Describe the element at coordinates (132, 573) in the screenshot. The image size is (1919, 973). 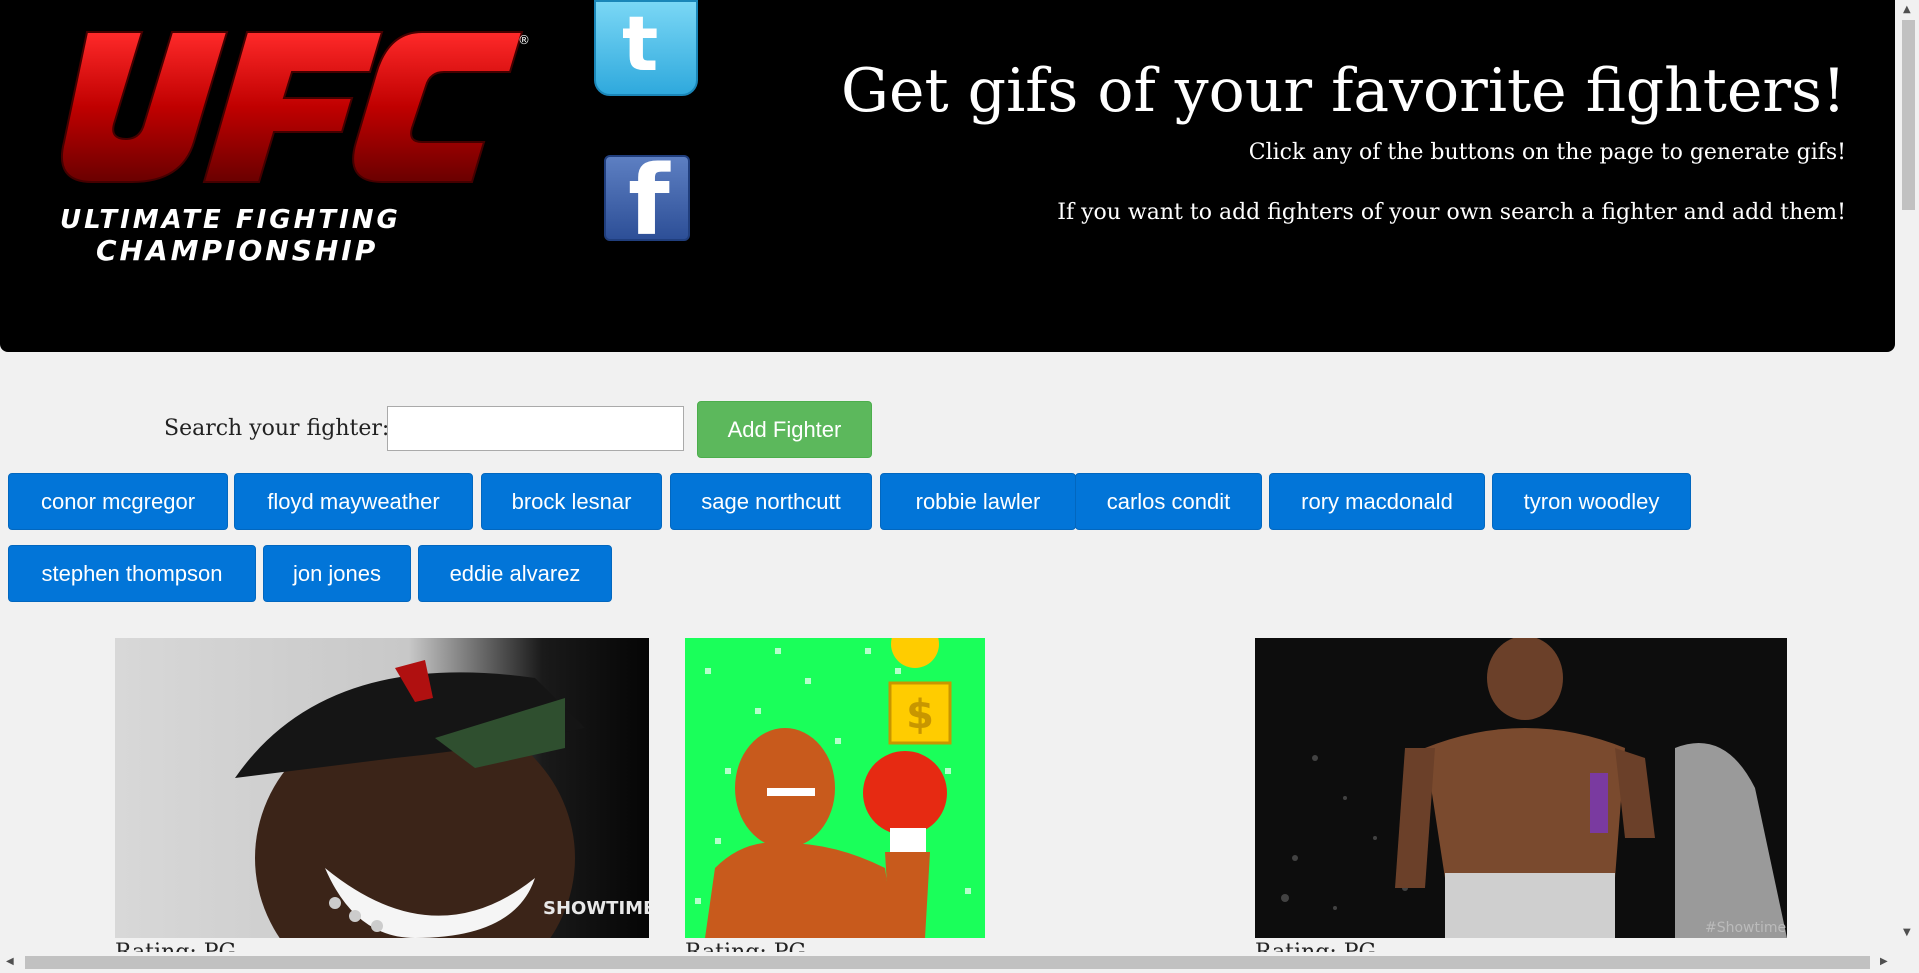
I see `fighter-button-stephen-thompson: stephen thompson` at that location.